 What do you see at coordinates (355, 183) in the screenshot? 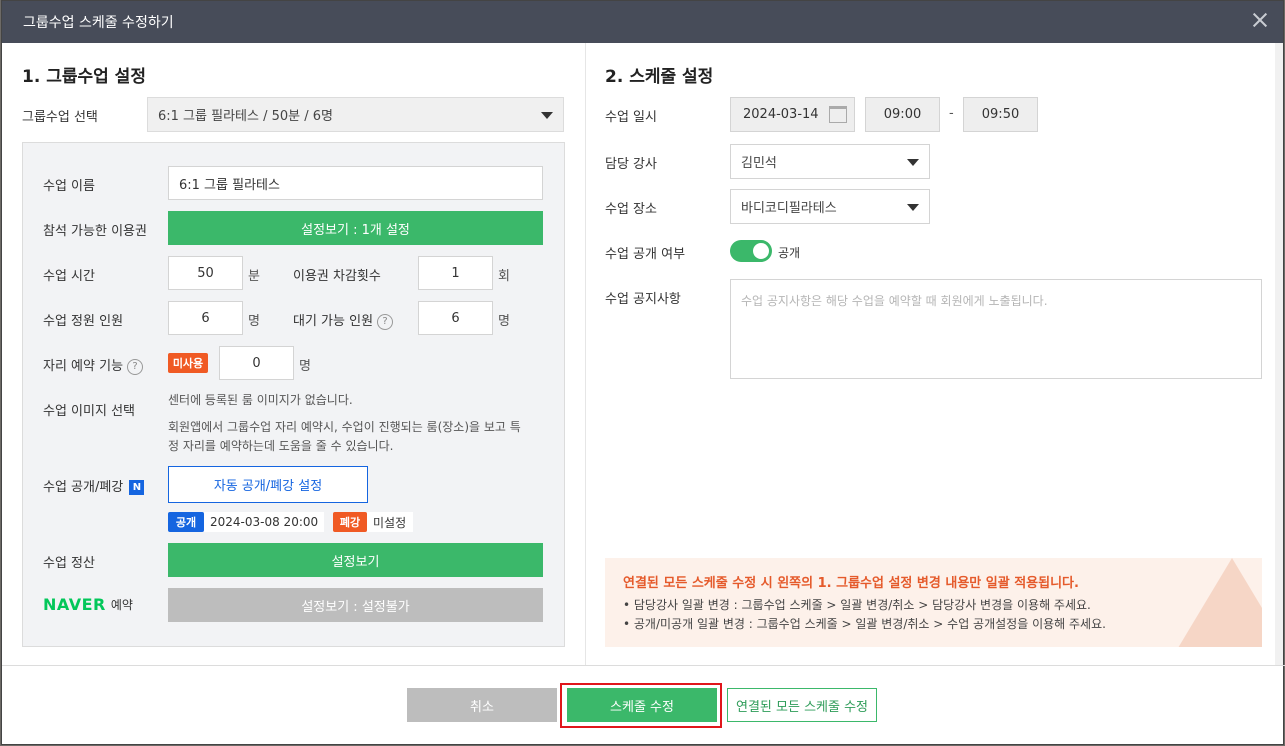
I see `class-name-input: 6:1 그룹 필라테스` at bounding box center [355, 183].